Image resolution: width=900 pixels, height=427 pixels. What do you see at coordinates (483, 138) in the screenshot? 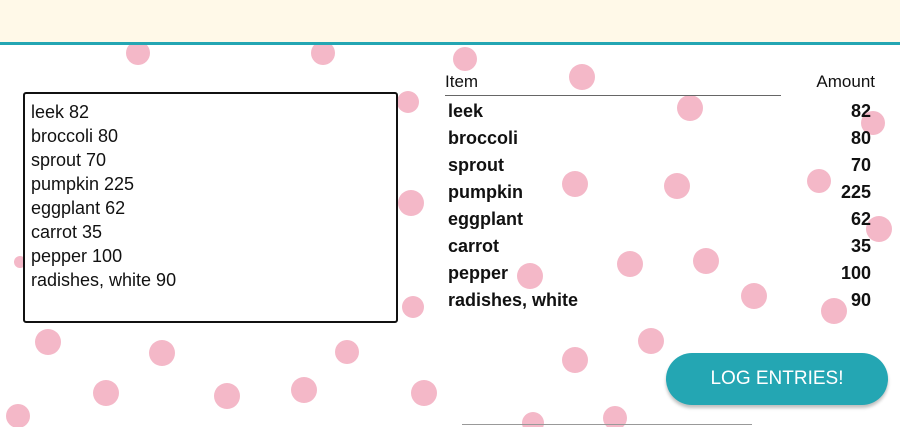
I see `row-item: broccoli` at bounding box center [483, 138].